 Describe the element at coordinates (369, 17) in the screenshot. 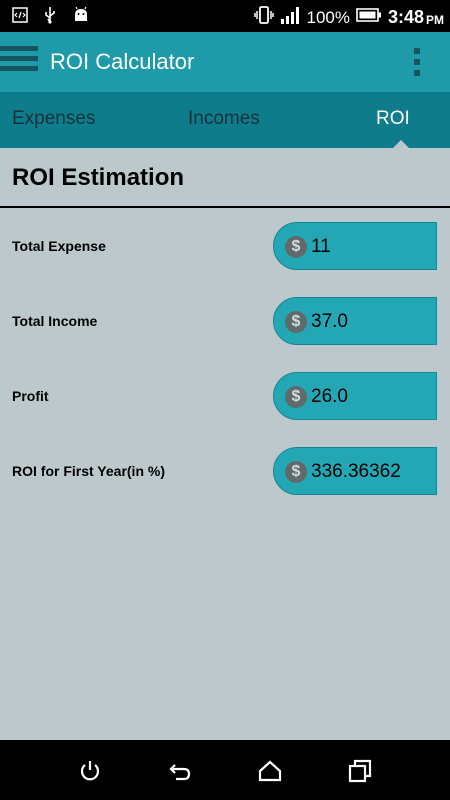

I see `battery-icon` at that location.